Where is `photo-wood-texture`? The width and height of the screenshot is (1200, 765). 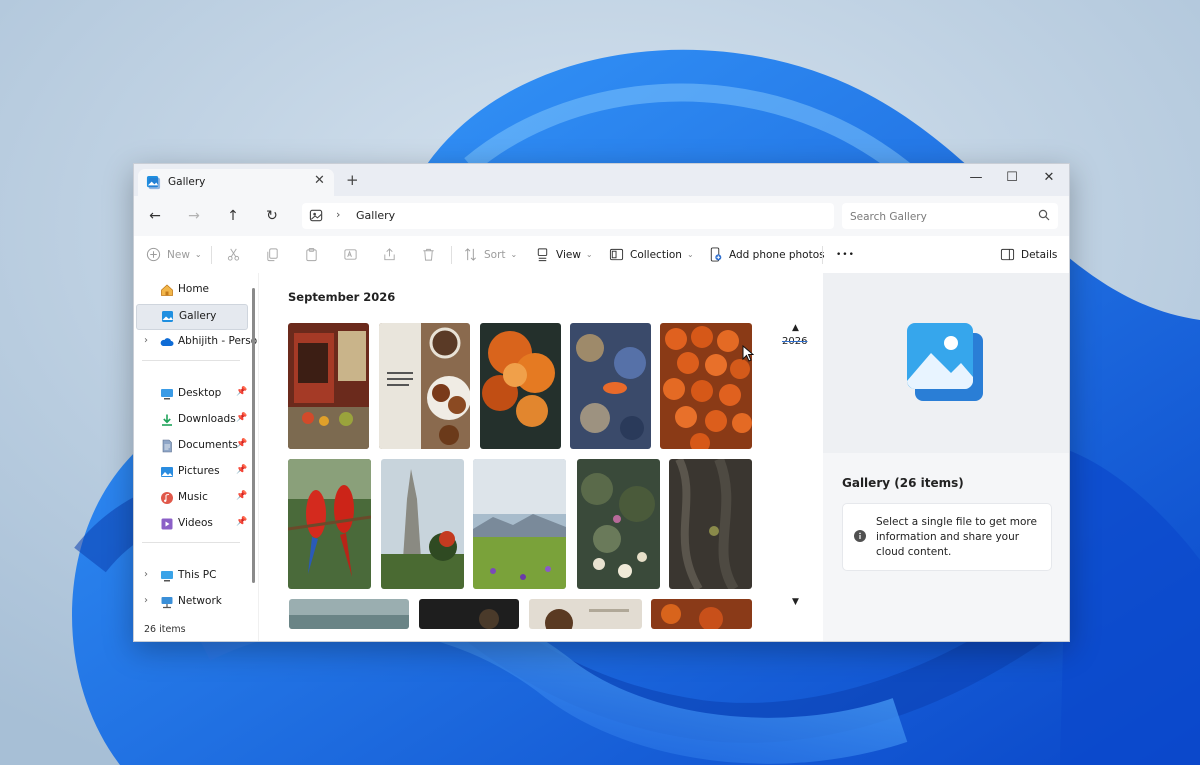 photo-wood-texture is located at coordinates (710, 524).